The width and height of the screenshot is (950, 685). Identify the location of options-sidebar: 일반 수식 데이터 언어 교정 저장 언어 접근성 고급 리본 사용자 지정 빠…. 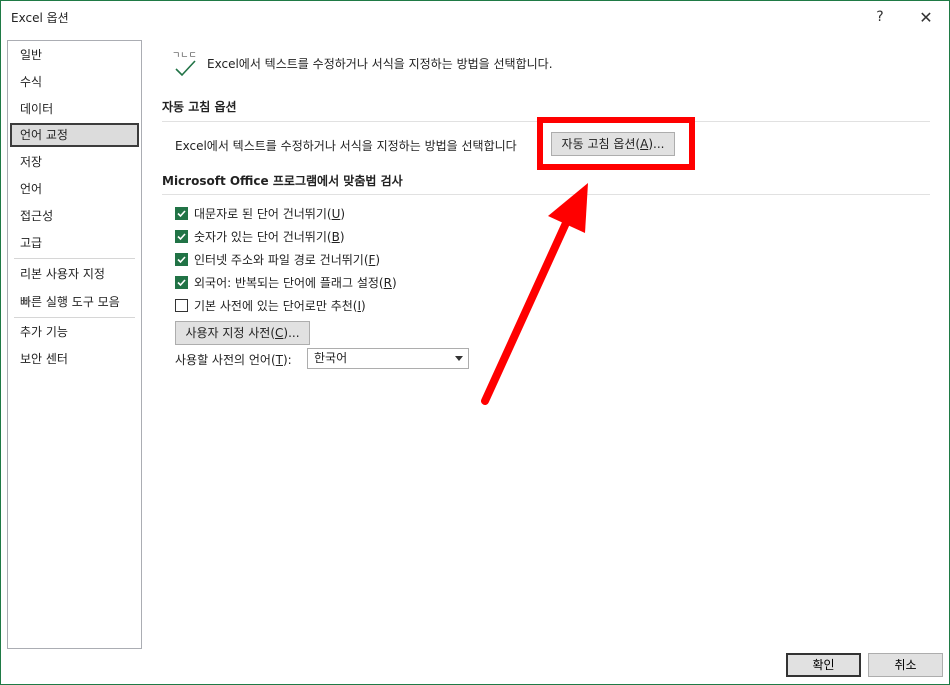
(74, 344).